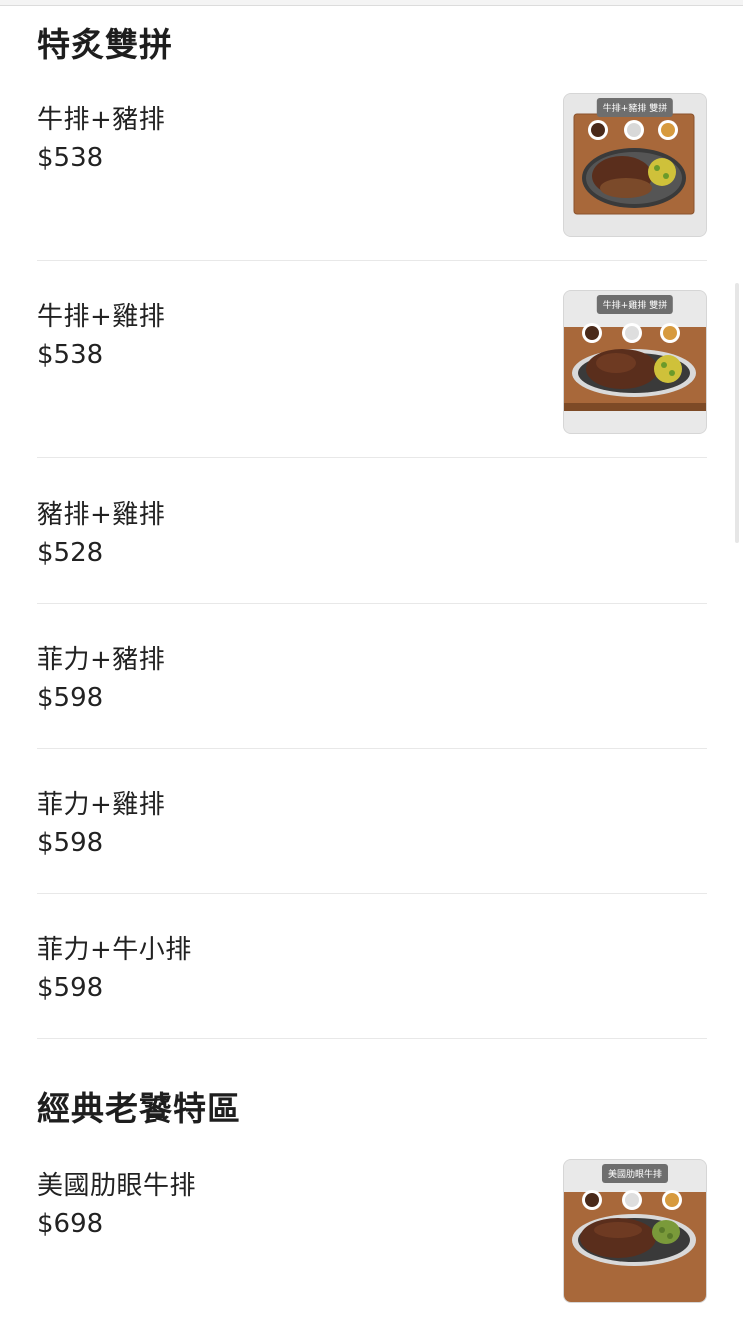 The image size is (743, 1329). Describe the element at coordinates (70, 553) in the screenshot. I see `item-price: $528` at that location.